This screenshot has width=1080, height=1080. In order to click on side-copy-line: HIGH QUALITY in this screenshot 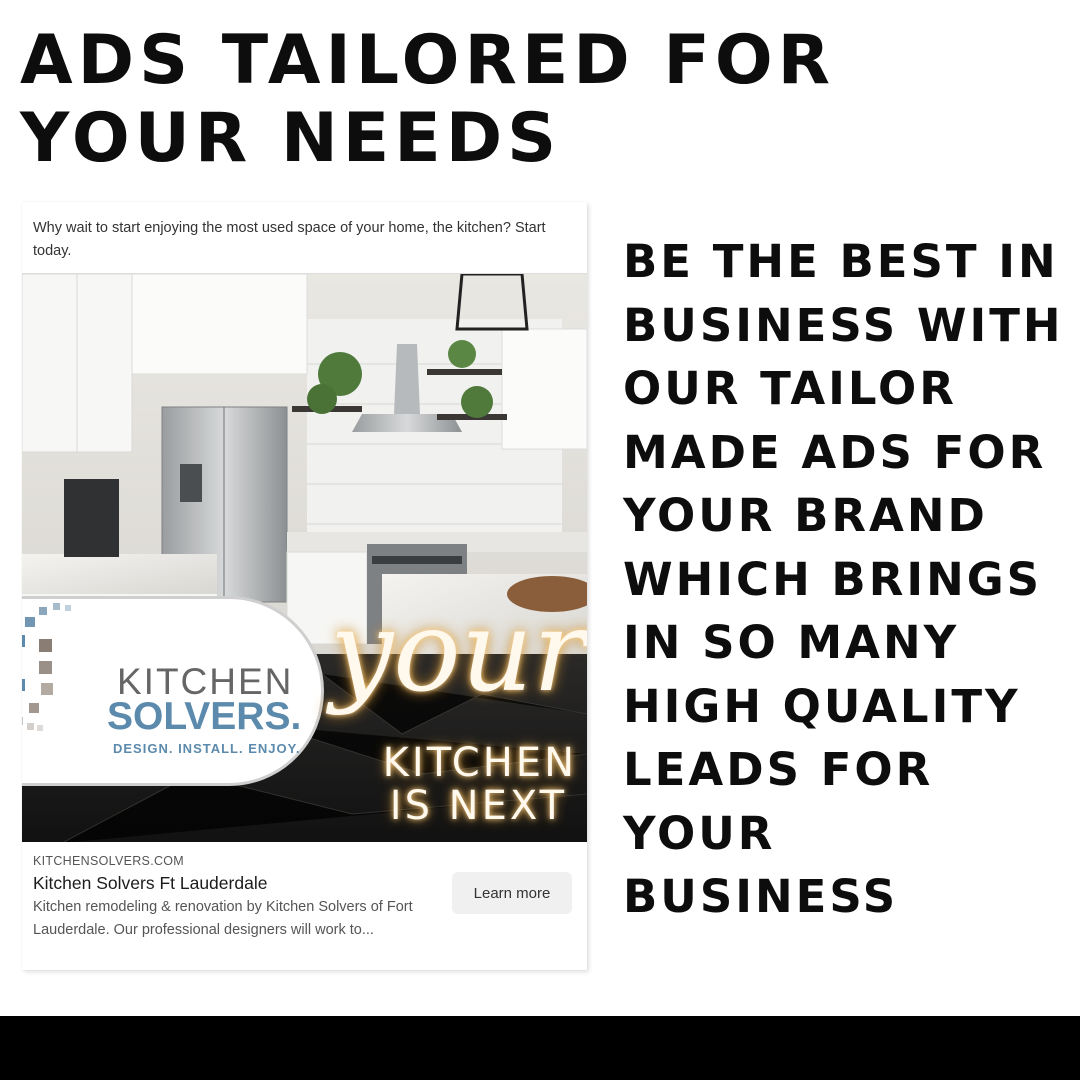, I will do `click(822, 706)`.